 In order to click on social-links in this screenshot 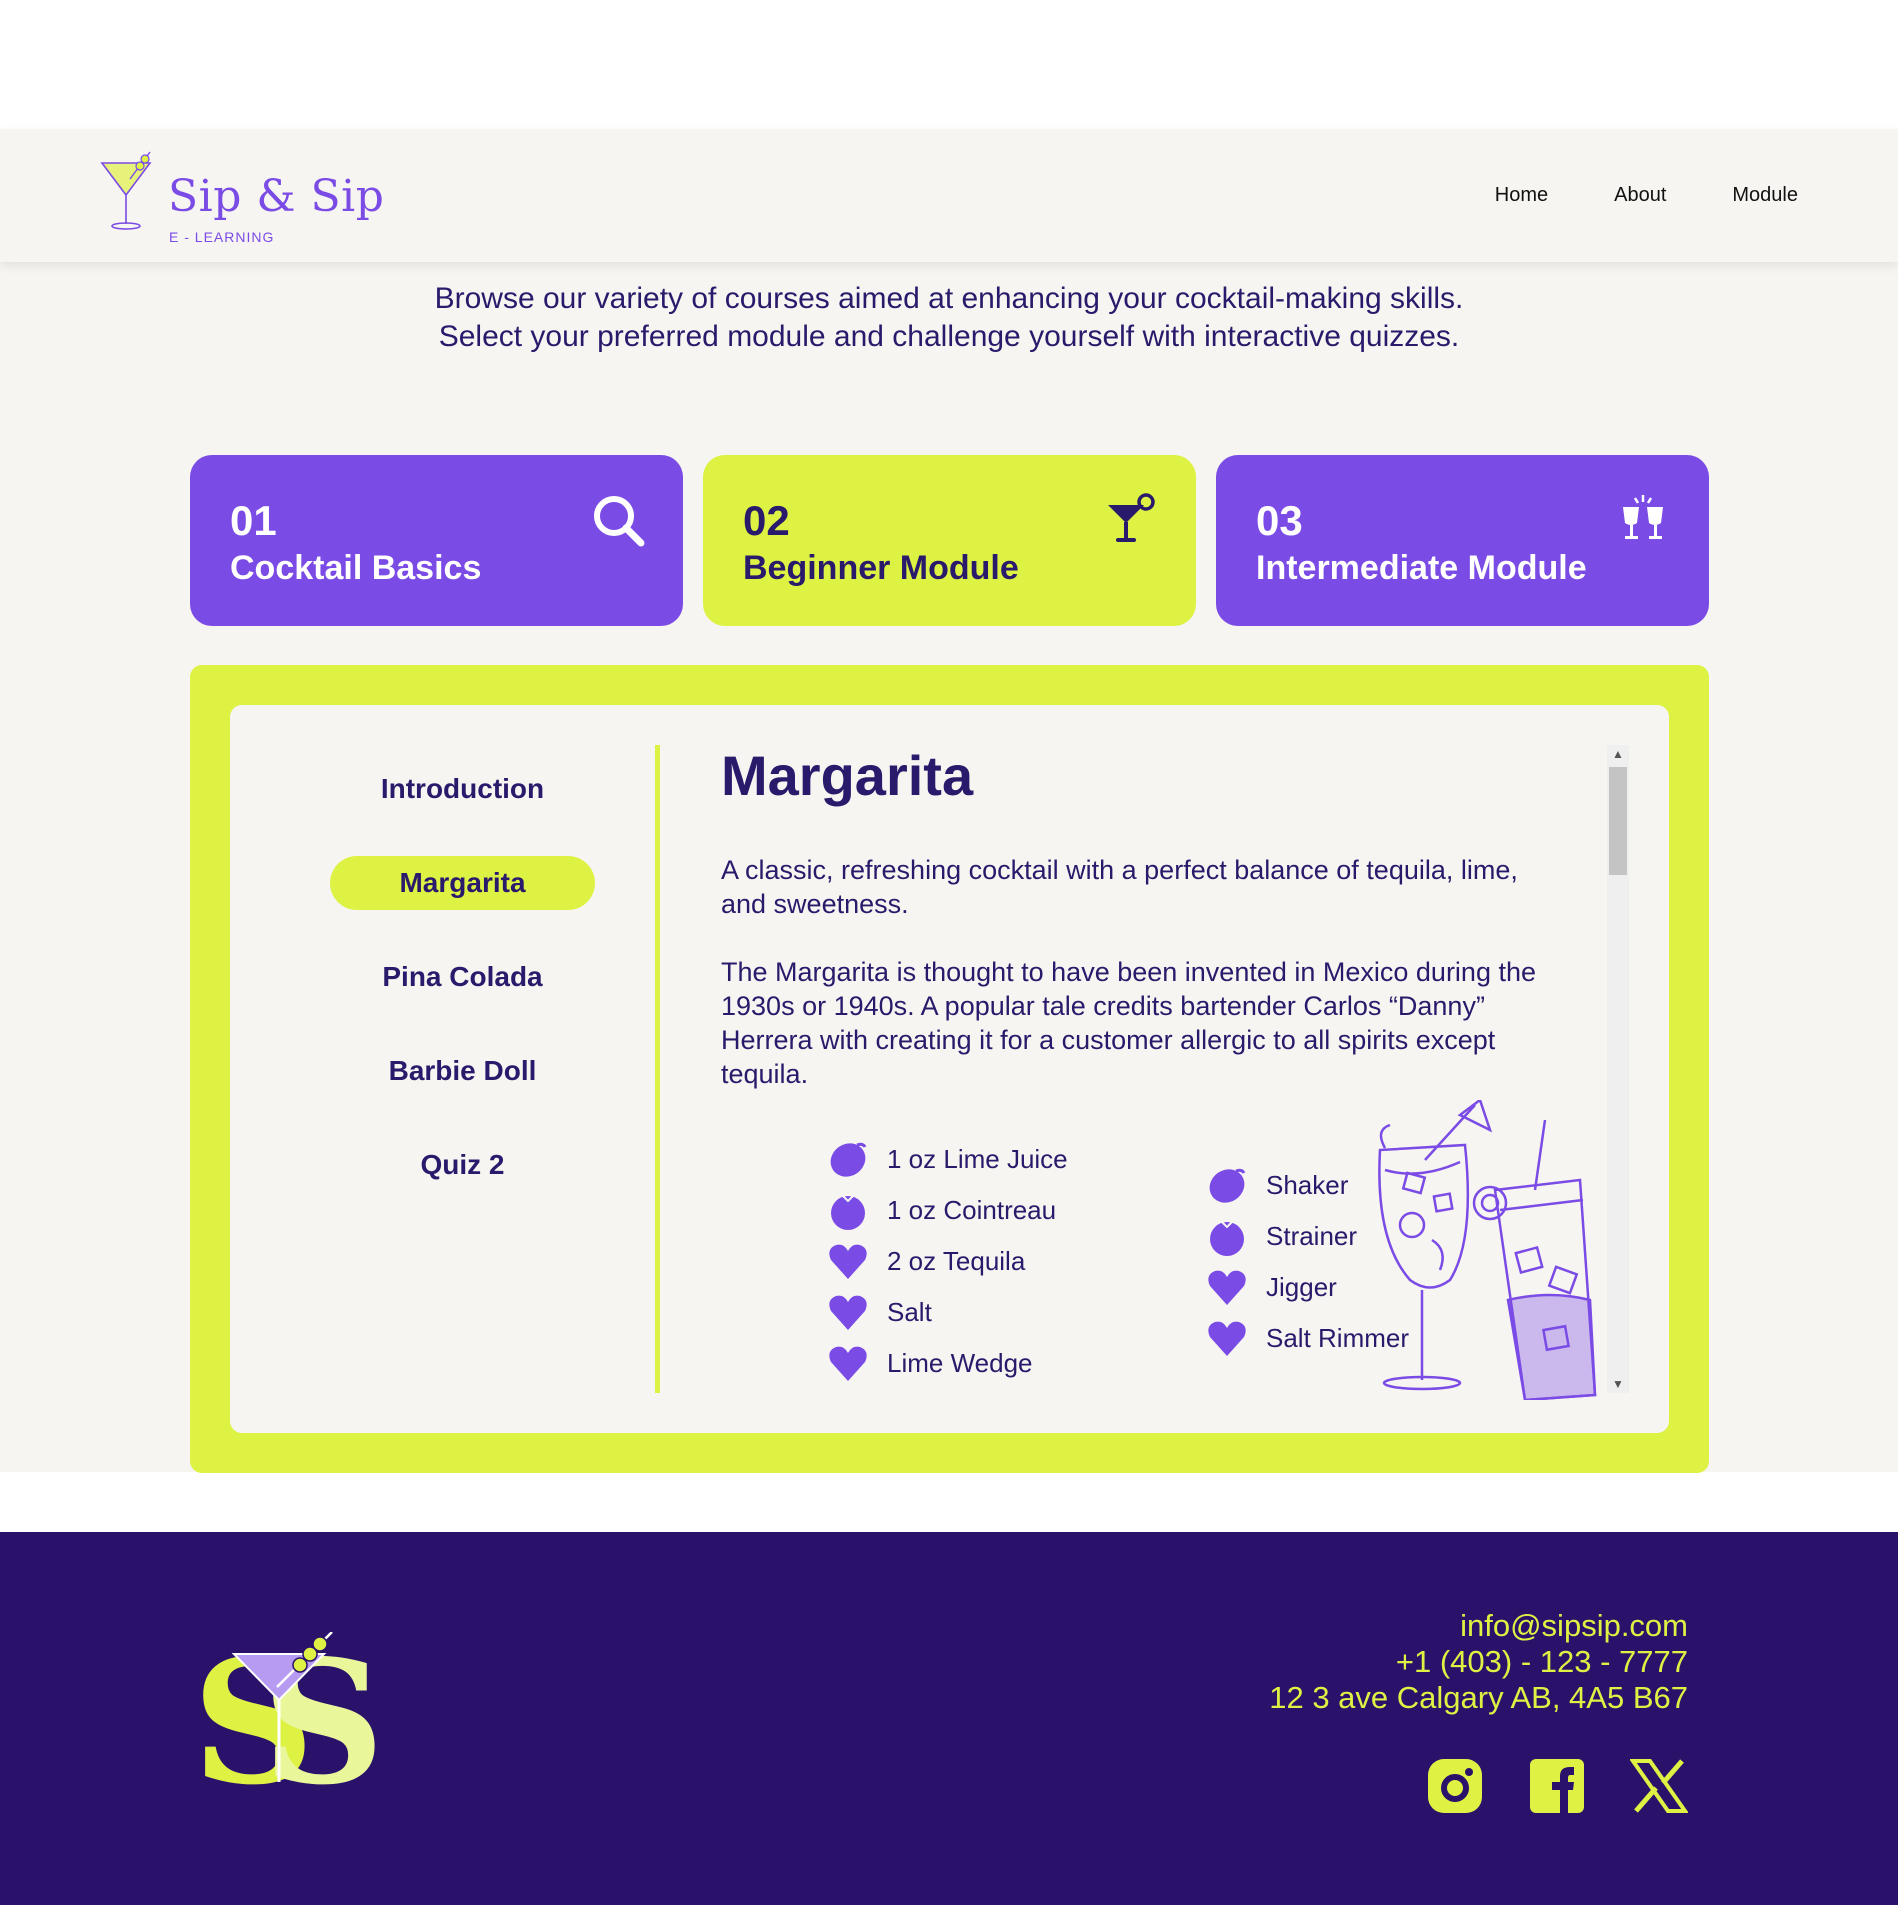, I will do `click(1557, 1786)`.